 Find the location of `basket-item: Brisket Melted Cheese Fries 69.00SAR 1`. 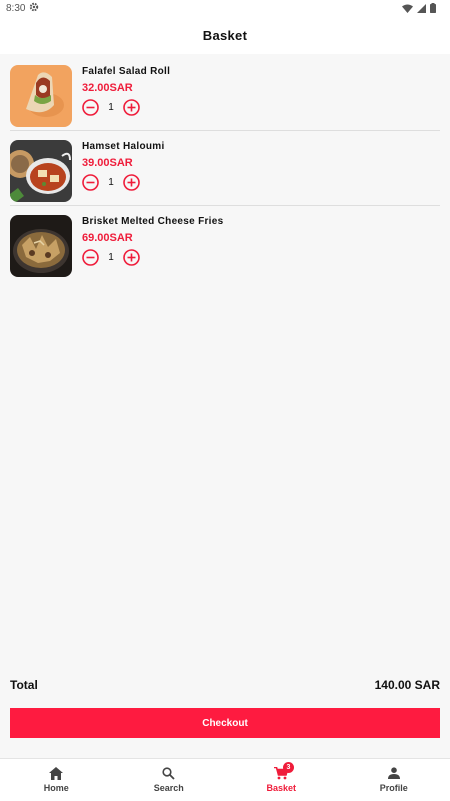

basket-item: Brisket Melted Cheese Fries 69.00SAR 1 is located at coordinates (225, 243).